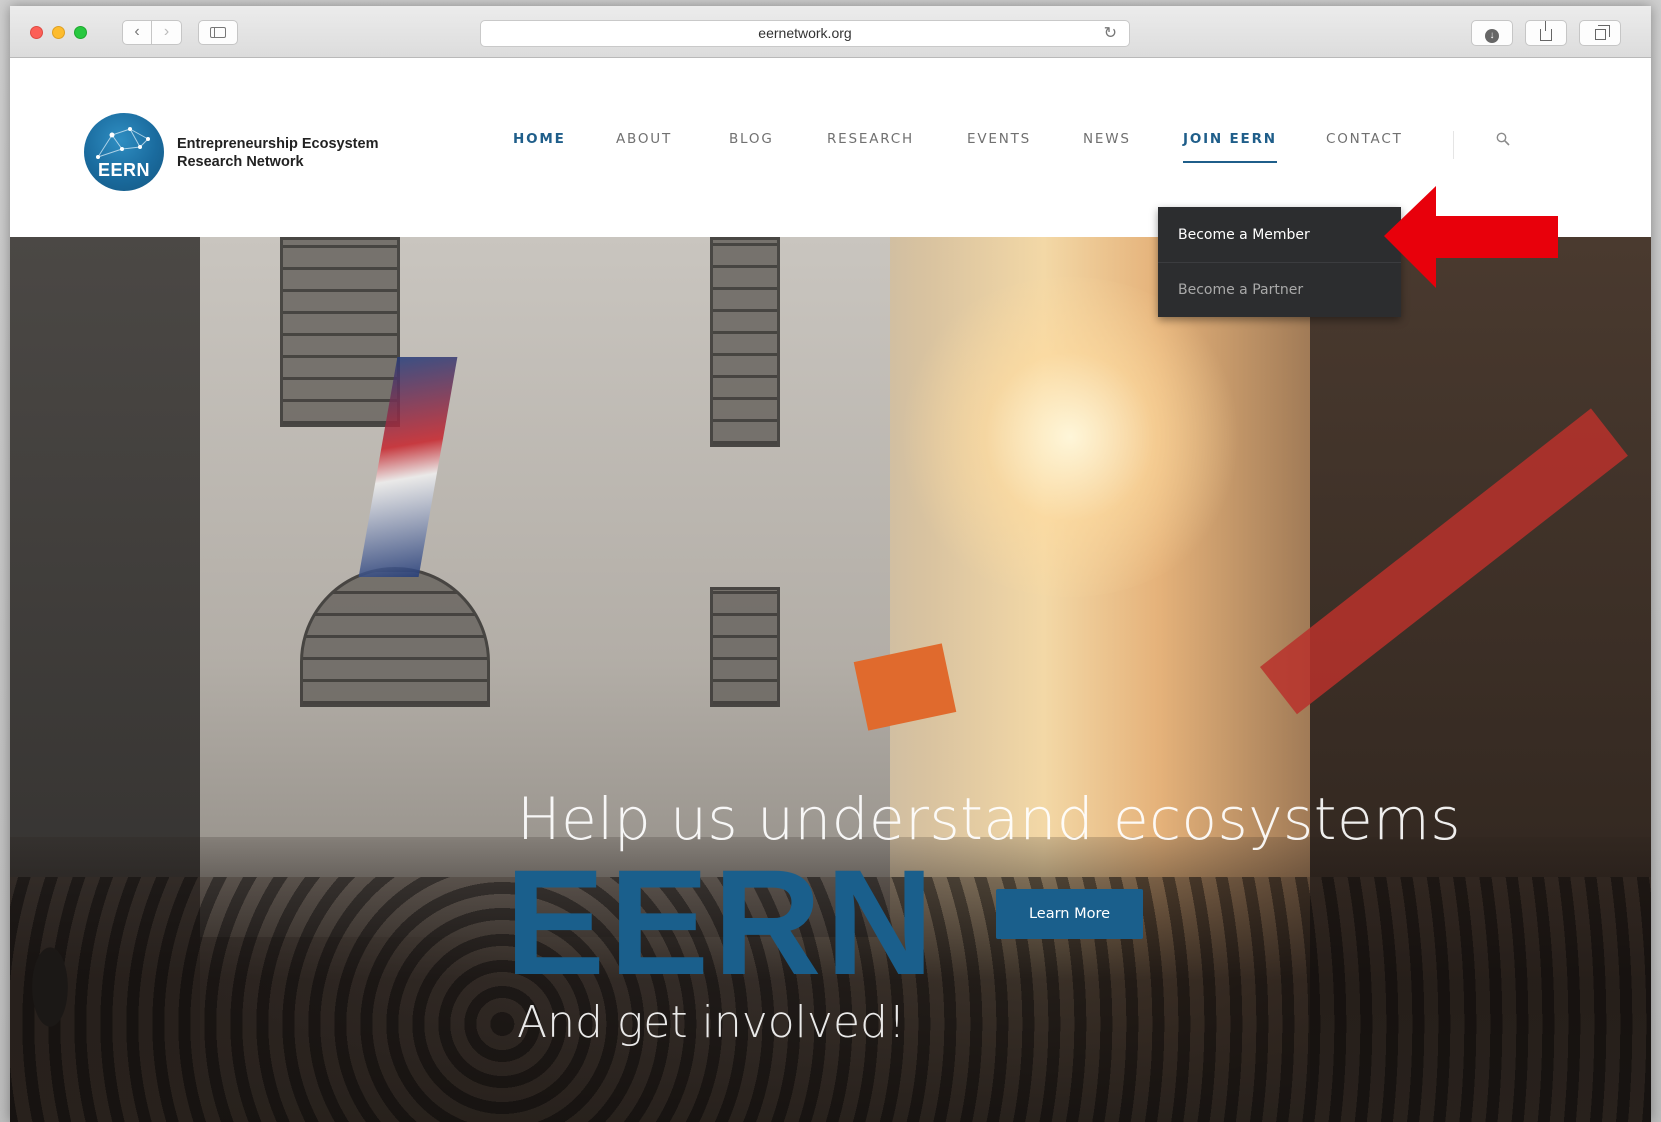 This screenshot has height=1122, width=1661. I want to click on minimize-window-button, so click(58, 32).